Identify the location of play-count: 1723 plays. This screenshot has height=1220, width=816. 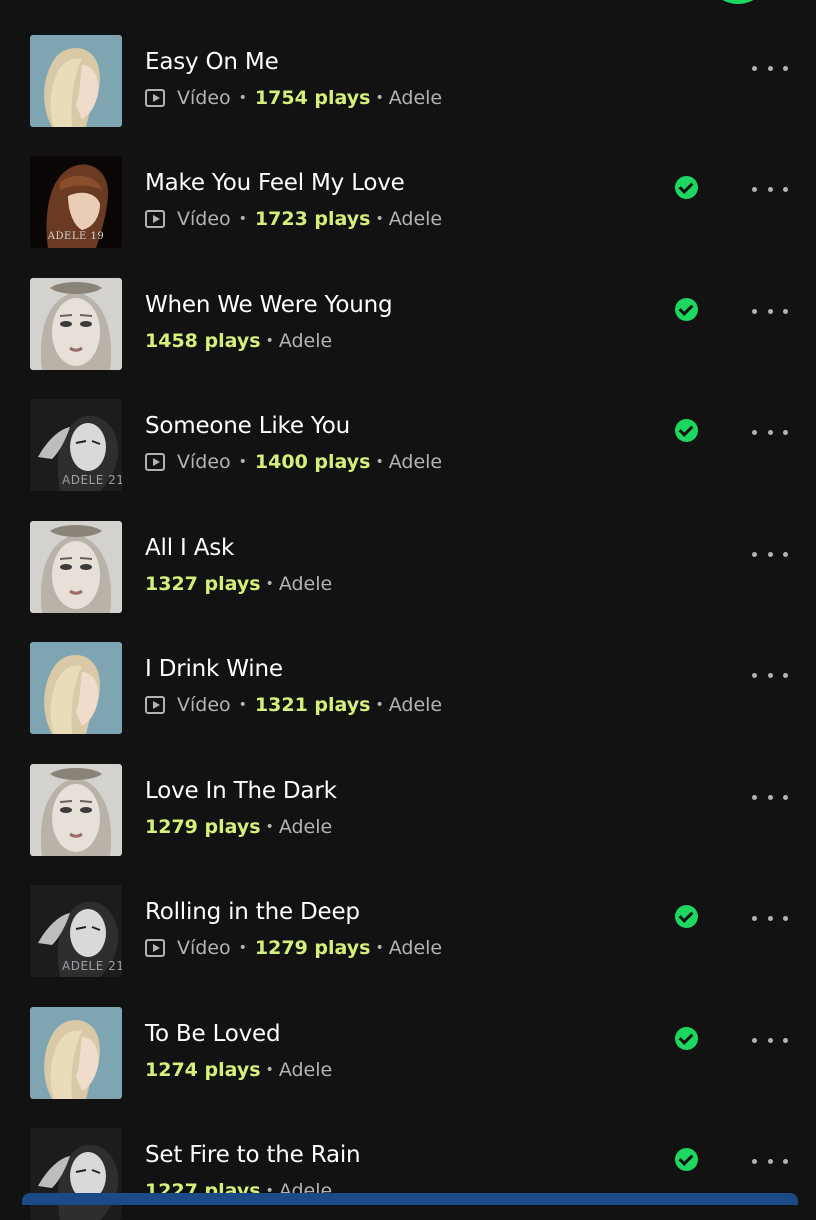
(312, 219).